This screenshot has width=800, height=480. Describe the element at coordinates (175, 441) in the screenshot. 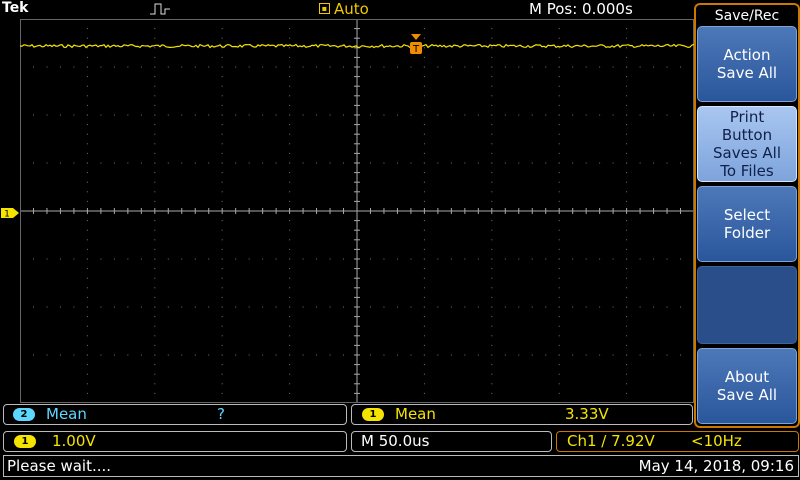

I see `ch1-vertical-scale: 1 1.00V` at that location.